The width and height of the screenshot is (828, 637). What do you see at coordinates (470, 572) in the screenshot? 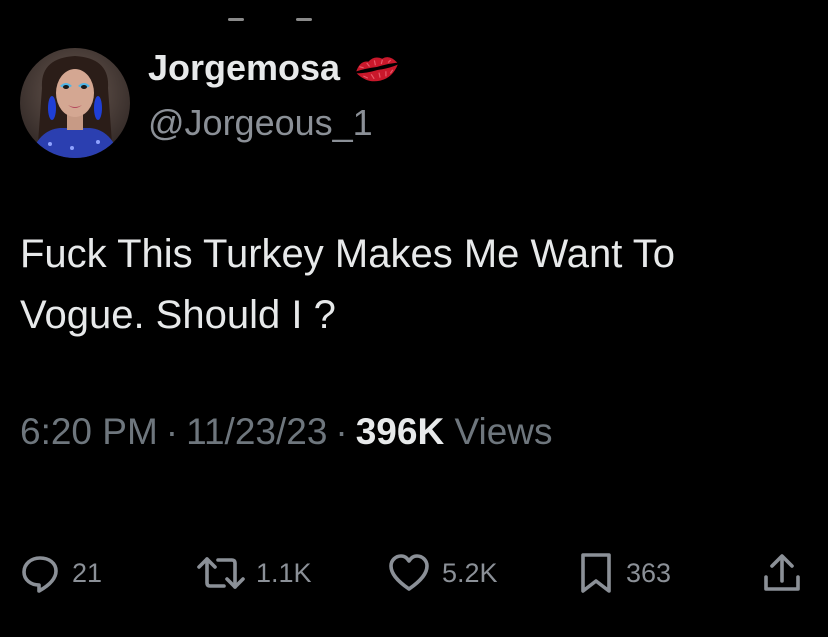
I see `like-count: 5.2K` at bounding box center [470, 572].